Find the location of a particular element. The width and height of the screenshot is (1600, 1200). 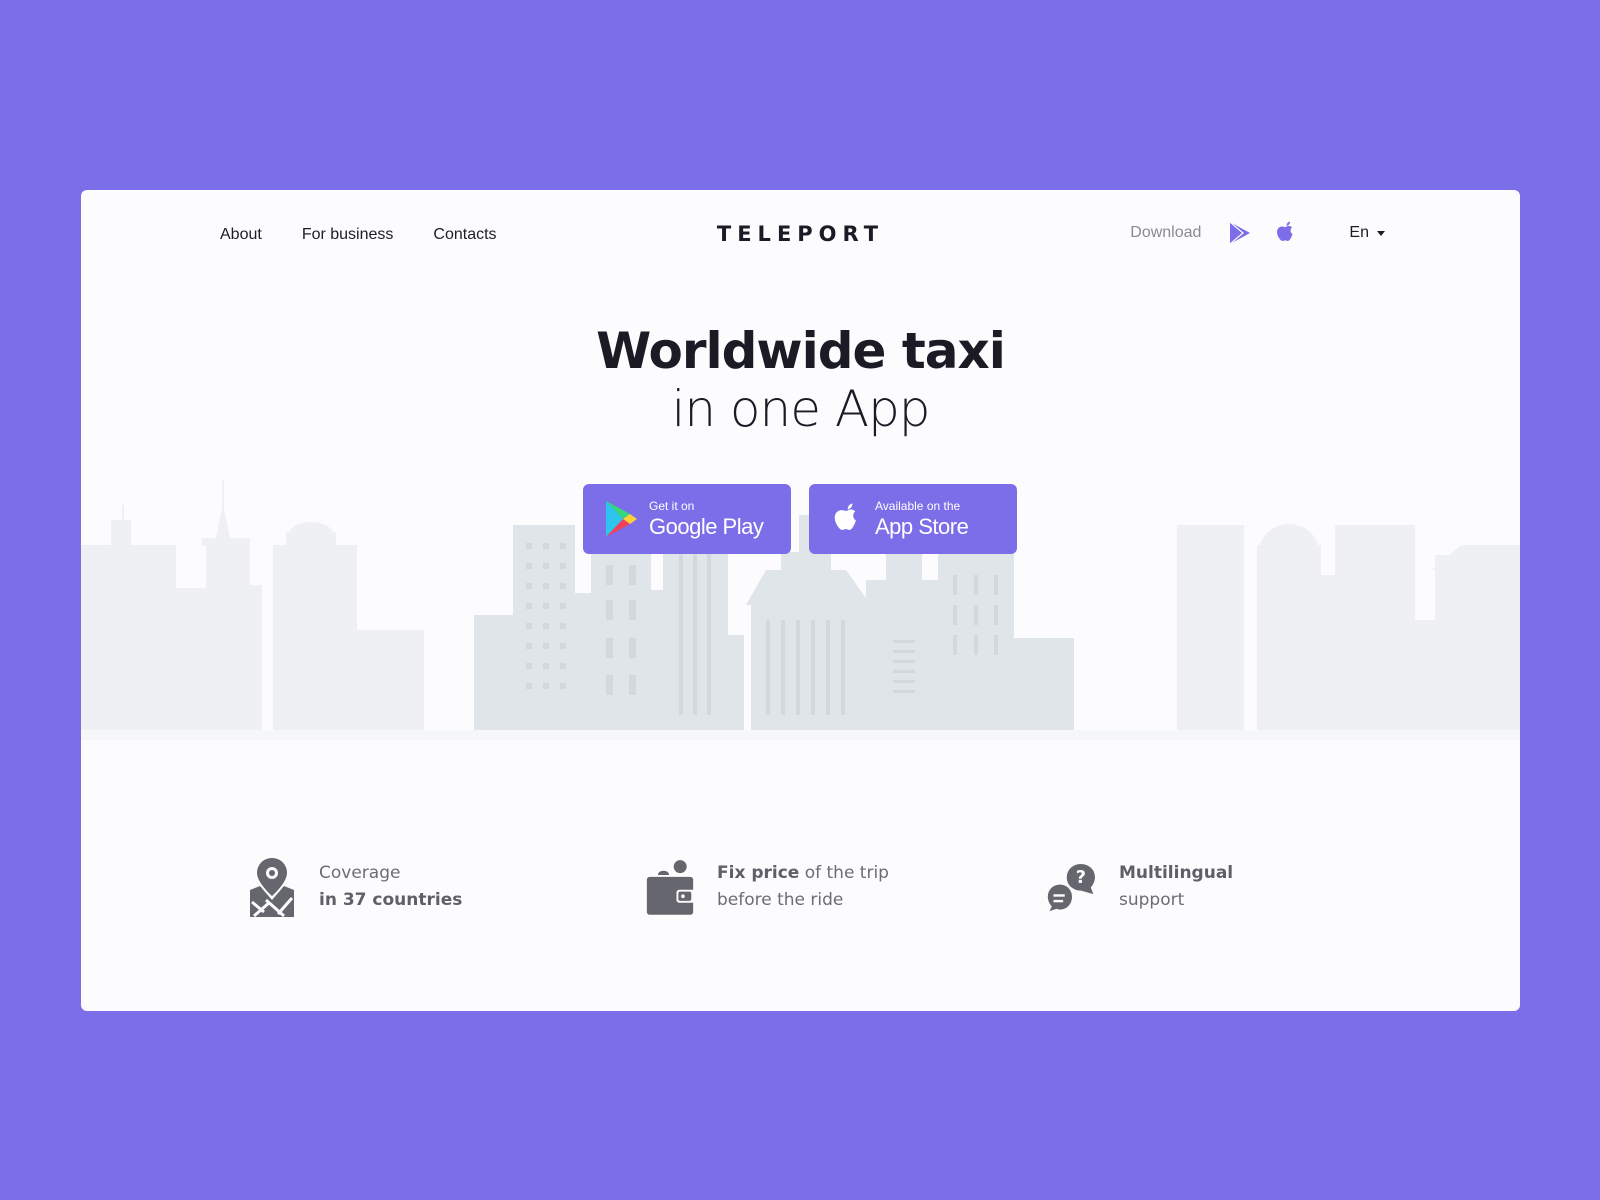

google-play-big-label: Google Play is located at coordinates (706, 526).